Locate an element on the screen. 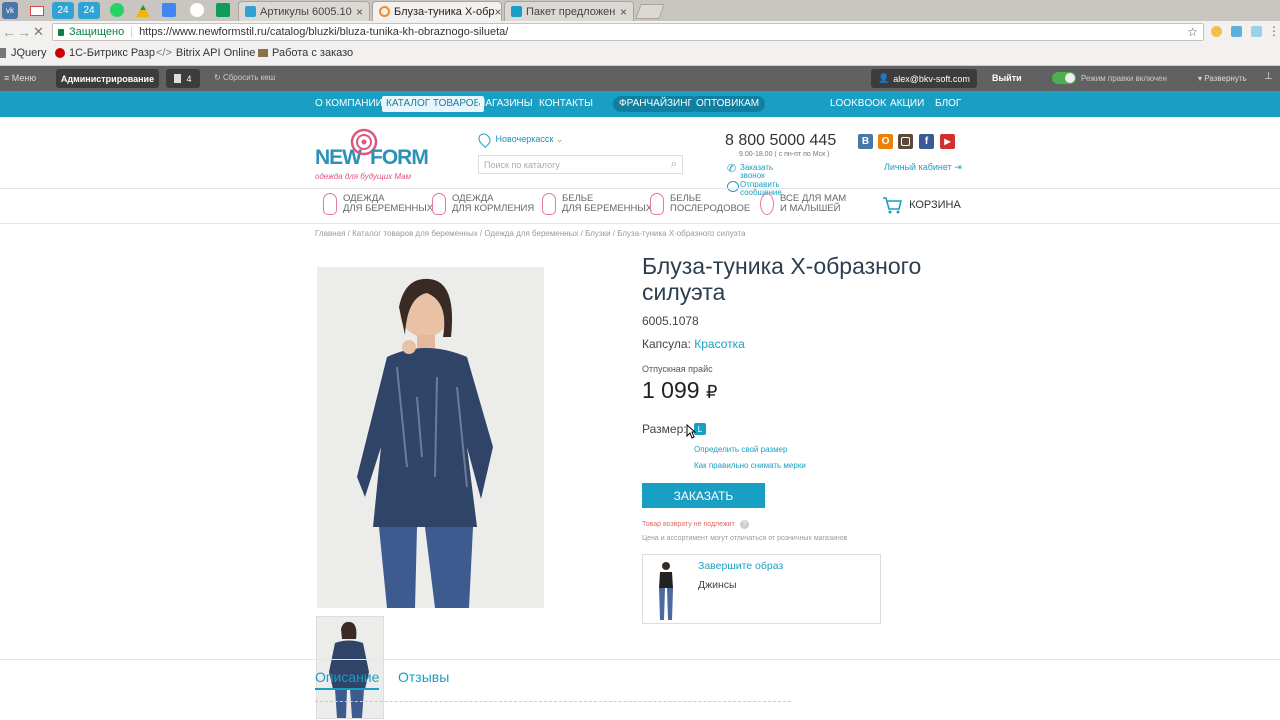  edit-mode-toggle is located at coordinates (1064, 78).